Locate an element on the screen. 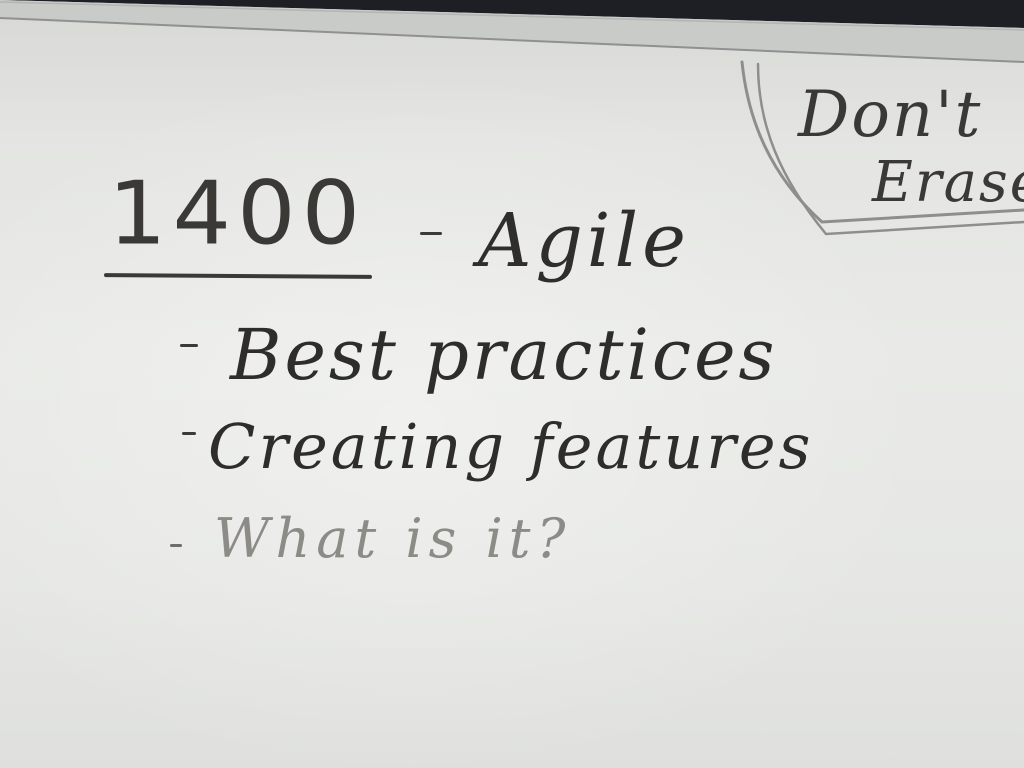 This screenshot has width=1024, height=768. dont-erase-note: Don't Erase is located at coordinates (907, 148).